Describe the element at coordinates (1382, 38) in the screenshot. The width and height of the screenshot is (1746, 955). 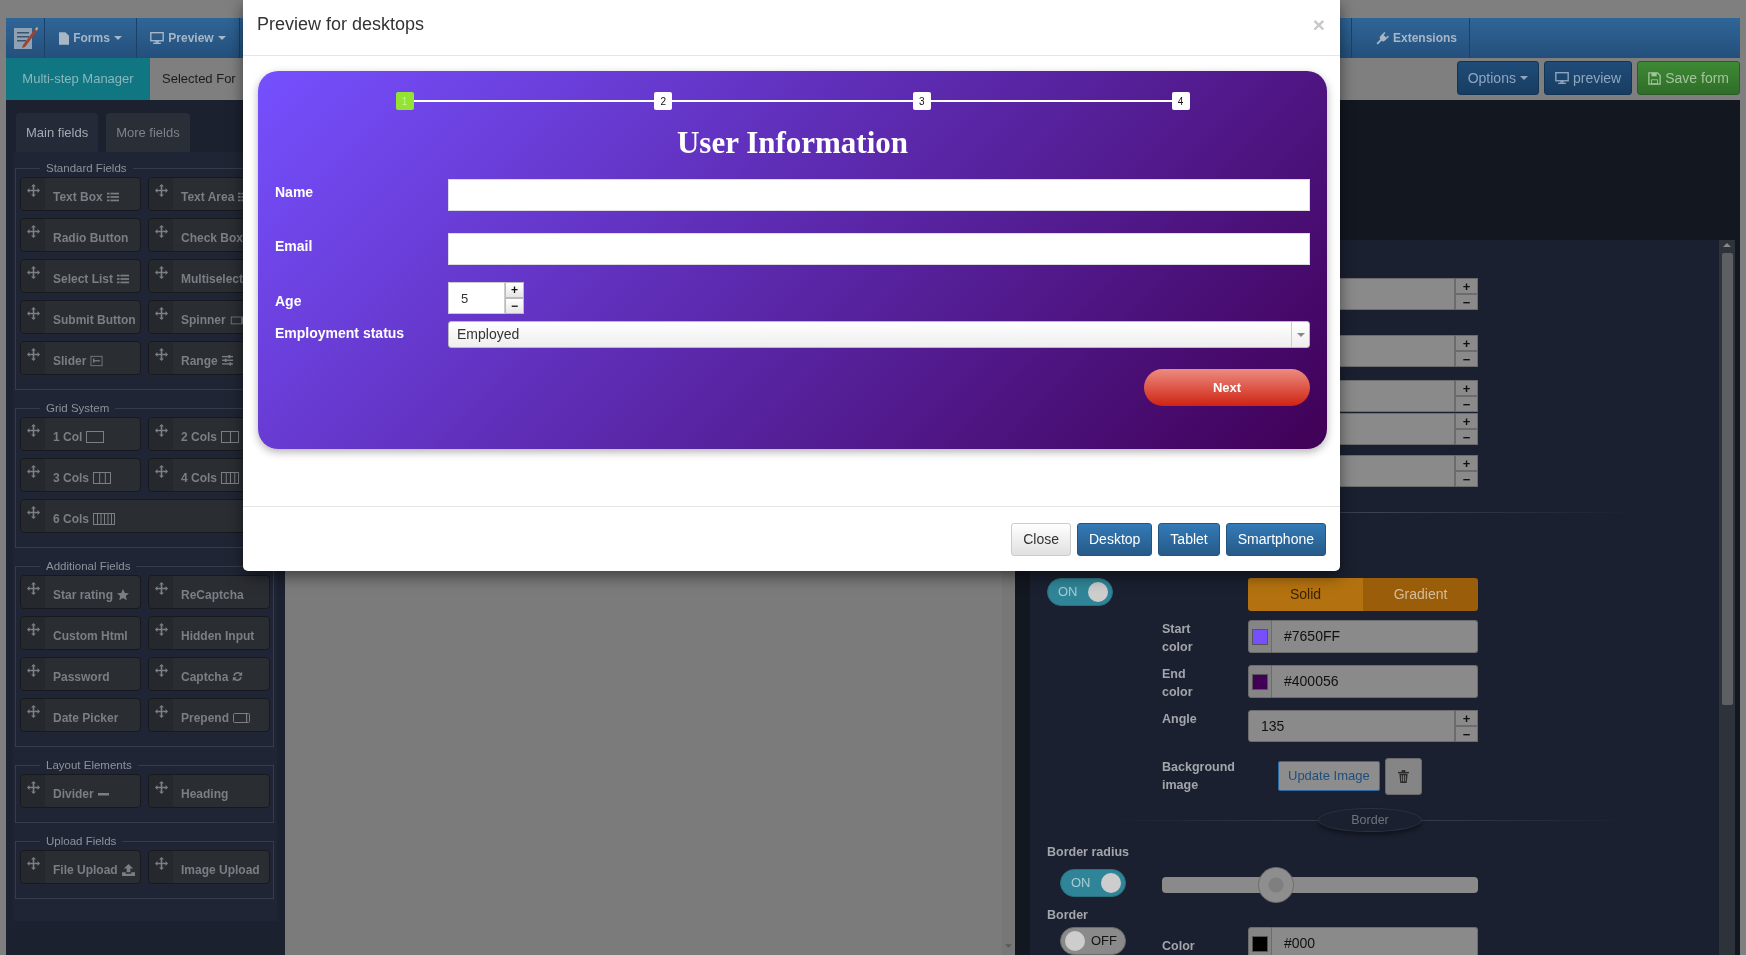
I see `plug-icon` at that location.